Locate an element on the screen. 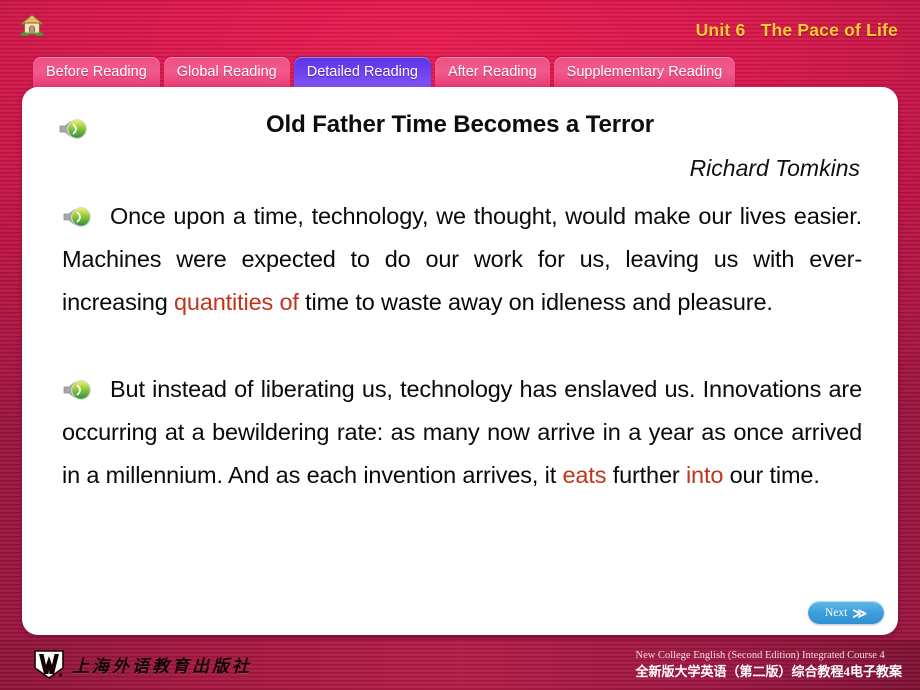  home-icon-glyph is located at coordinates (32, 25).